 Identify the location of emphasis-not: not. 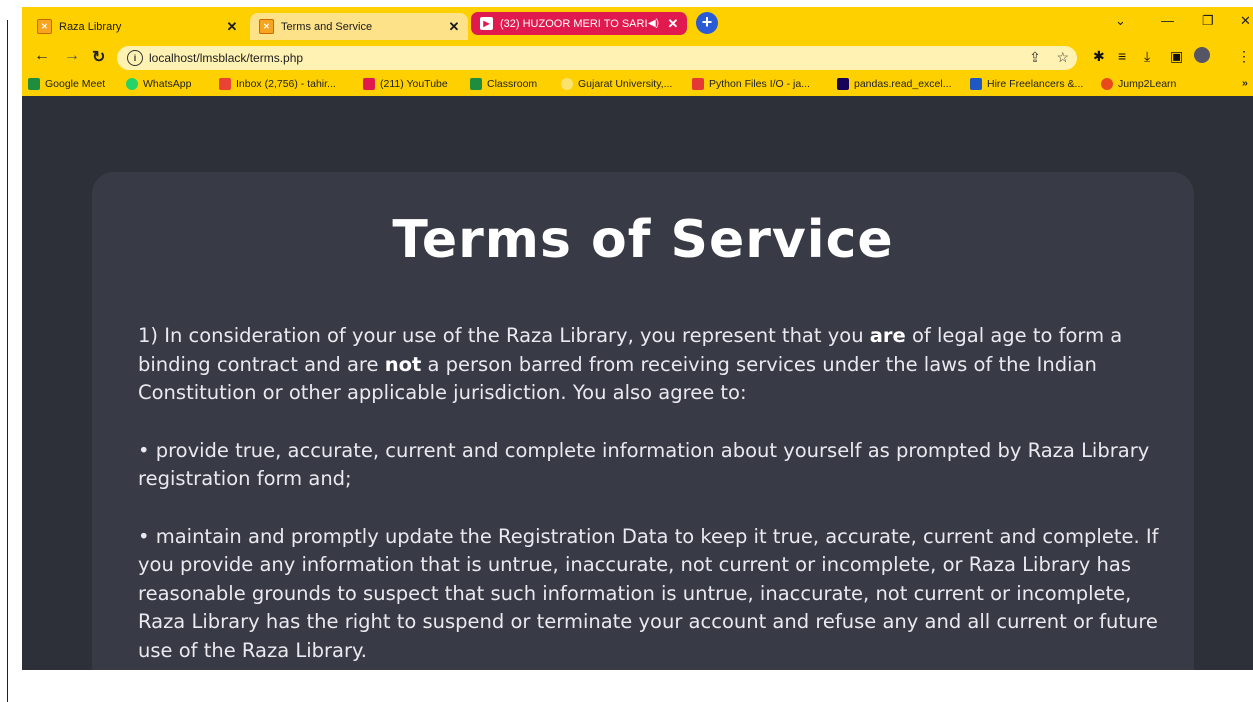
(403, 364).